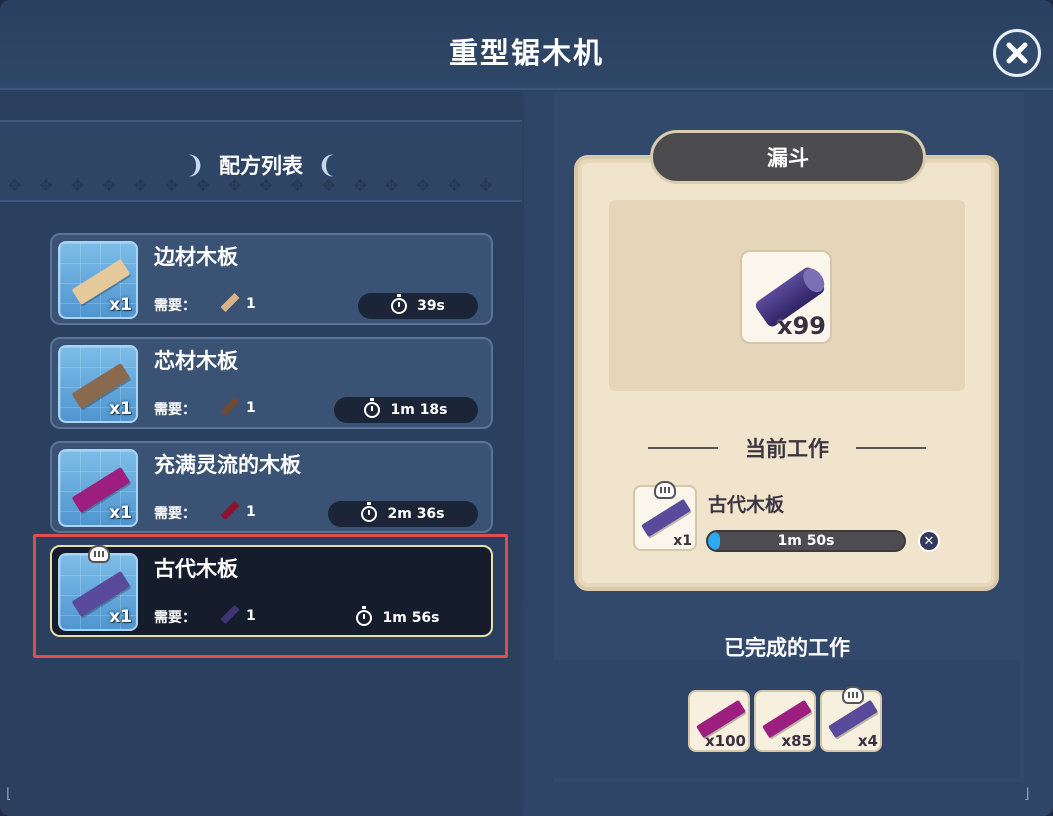  What do you see at coordinates (801, 326) in the screenshot?
I see `funnel-item-qty: x99` at bounding box center [801, 326].